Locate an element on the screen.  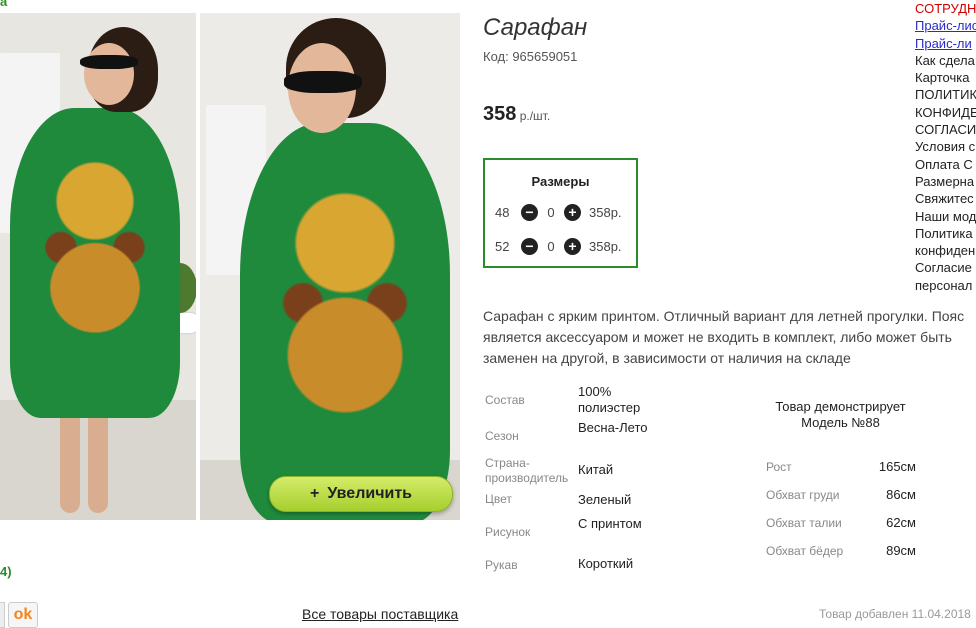
measurement-key: Обхват груди is located at coordinates (803, 495).